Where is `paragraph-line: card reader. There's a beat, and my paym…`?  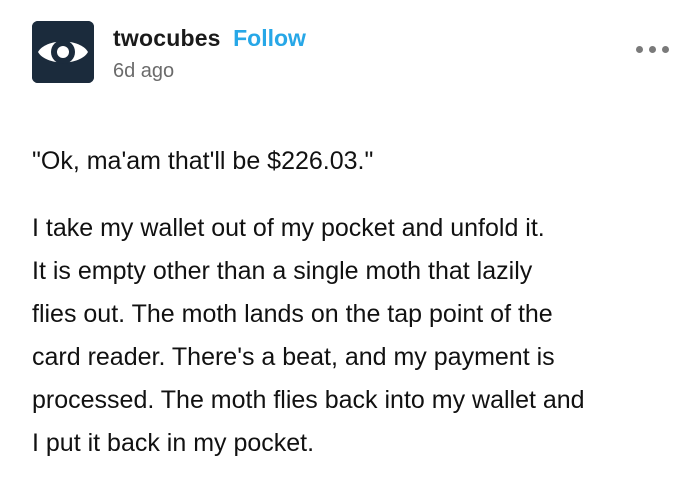
paragraph-line: card reader. There's a beat, and my paym… is located at coordinates (293, 357).